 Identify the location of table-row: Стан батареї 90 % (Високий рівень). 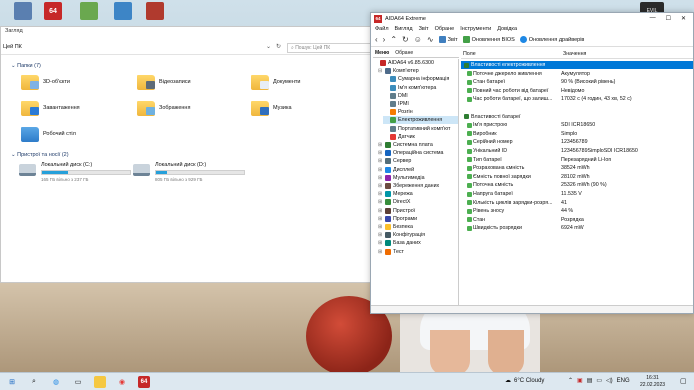
(577, 82).